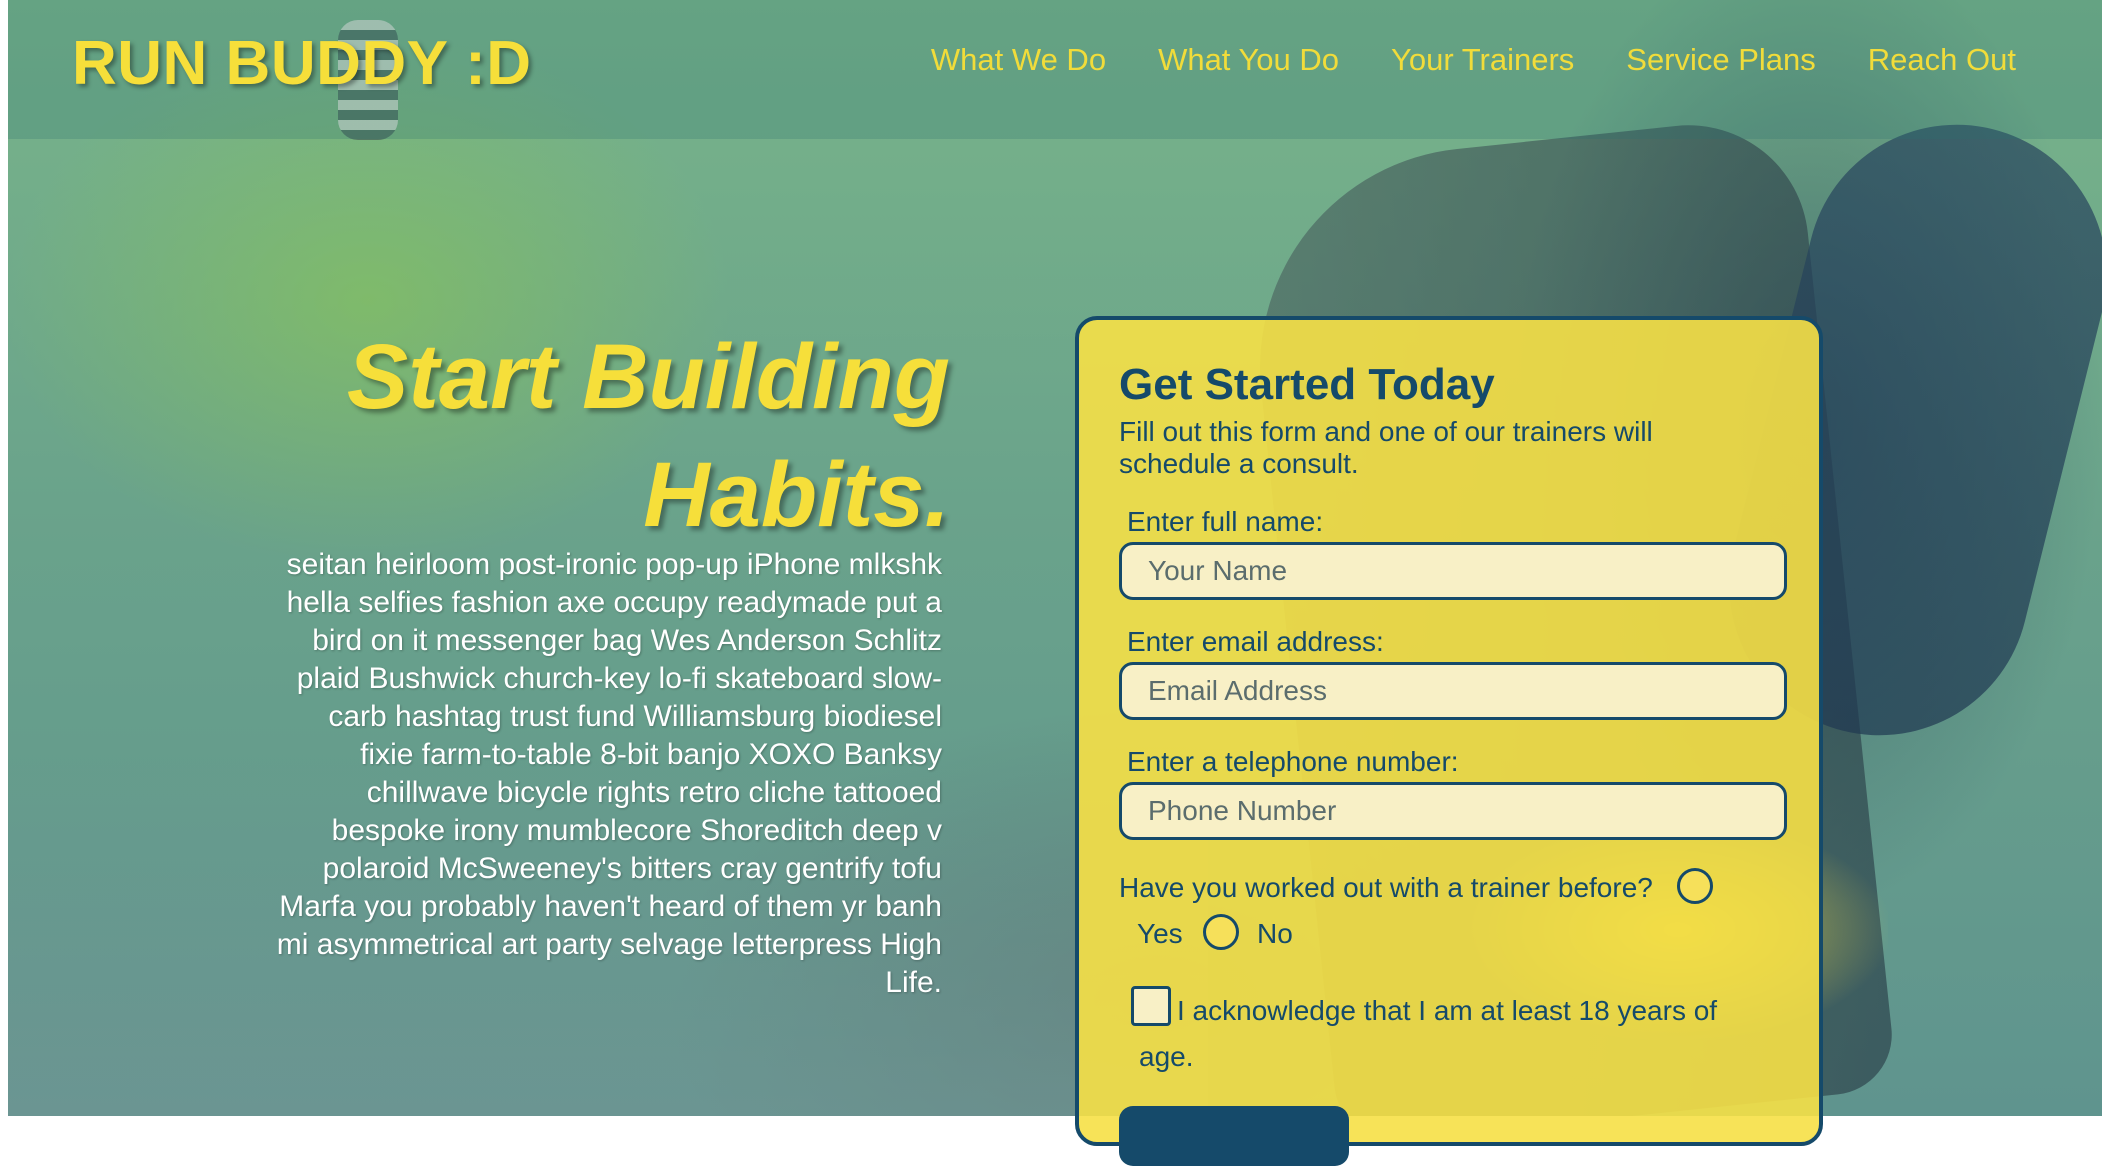  I want to click on phone-field-label: Enter a telephone number:, so click(1293, 761).